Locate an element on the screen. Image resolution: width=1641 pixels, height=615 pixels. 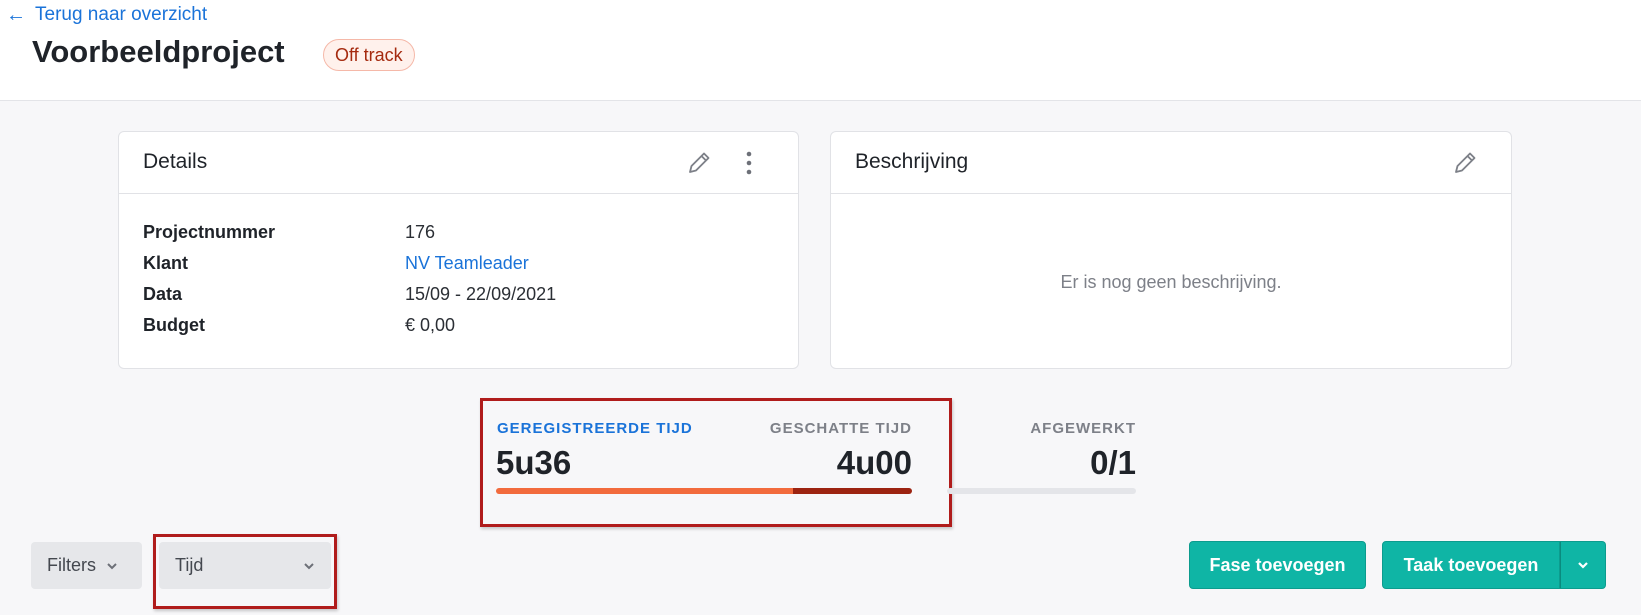
registered-time-label: GEREGISTREERDE TIJD is located at coordinates (595, 428).